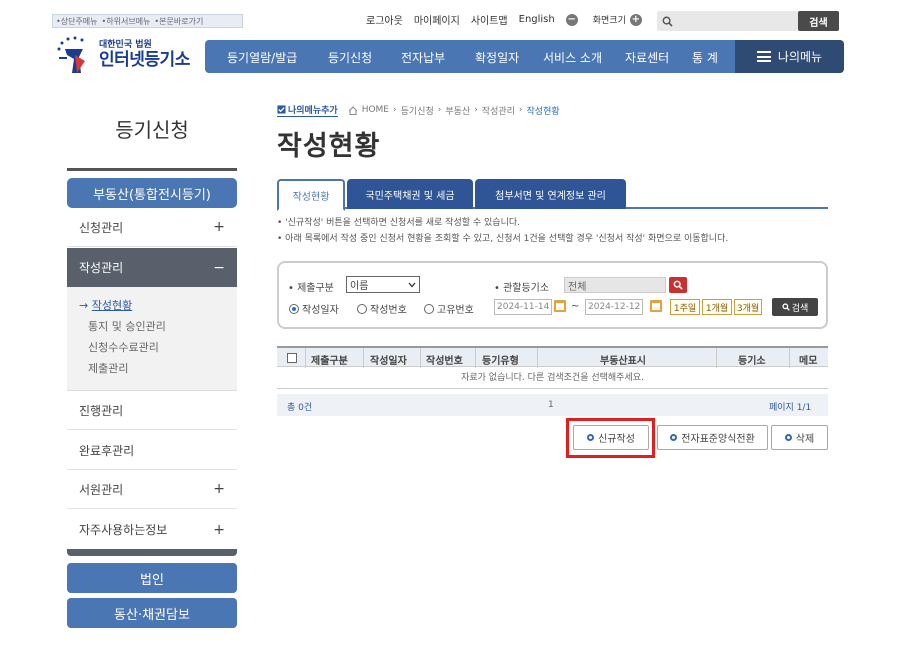 This screenshot has height=667, width=900. I want to click on convert-standard-form-button: 전자표준양식전환, so click(712, 437).